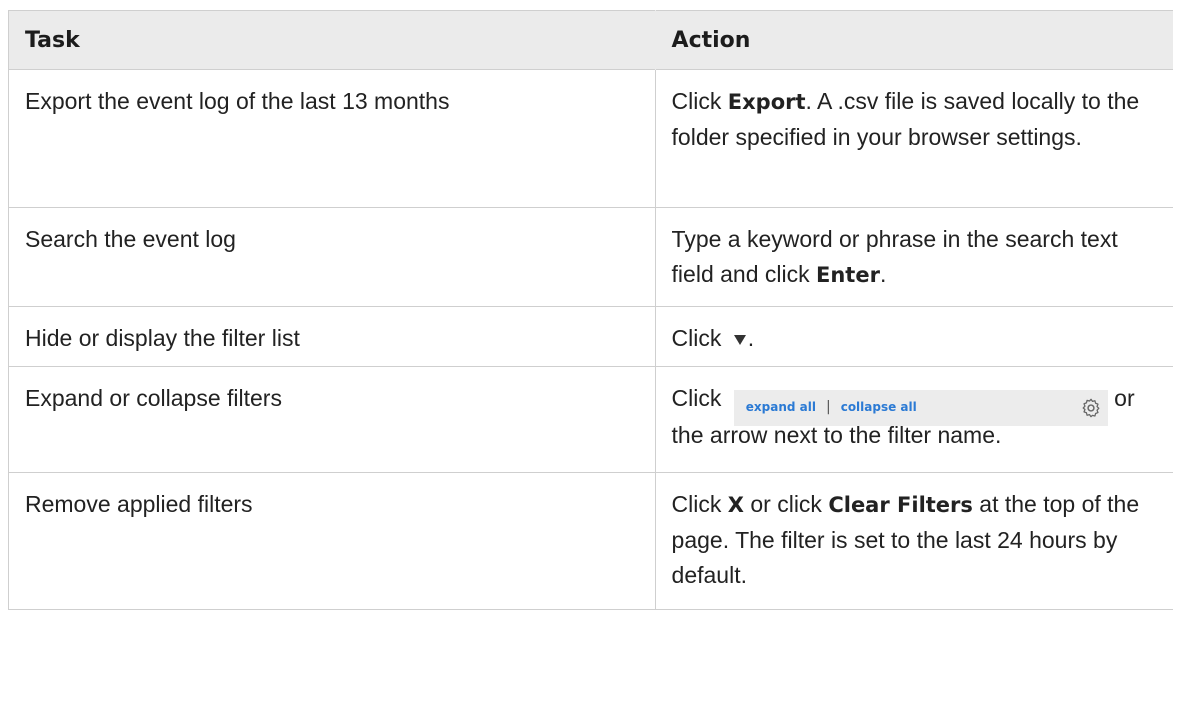 The height and width of the screenshot is (704, 1181). What do you see at coordinates (914, 40) in the screenshot?
I see `header-action: Action` at bounding box center [914, 40].